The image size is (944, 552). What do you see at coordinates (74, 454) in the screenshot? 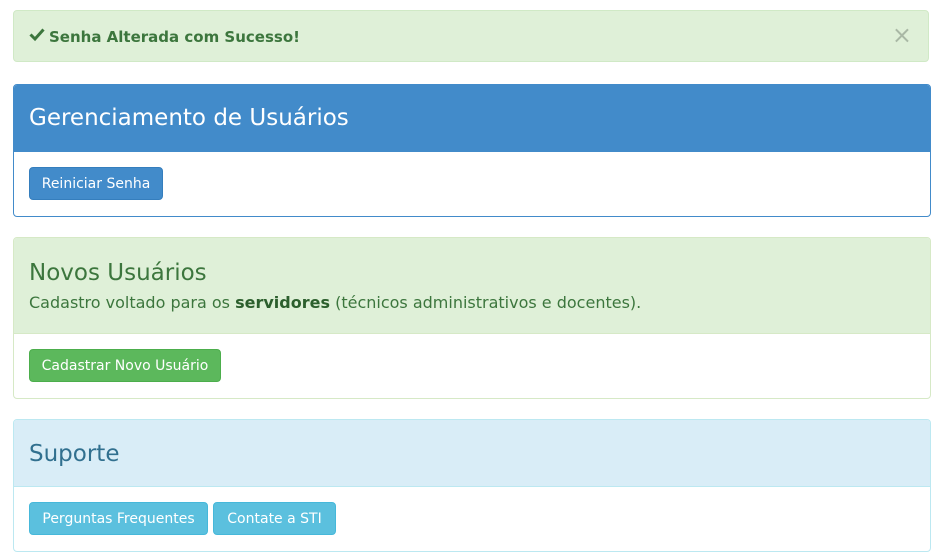
I see `panel-title: Suporte` at bounding box center [74, 454].